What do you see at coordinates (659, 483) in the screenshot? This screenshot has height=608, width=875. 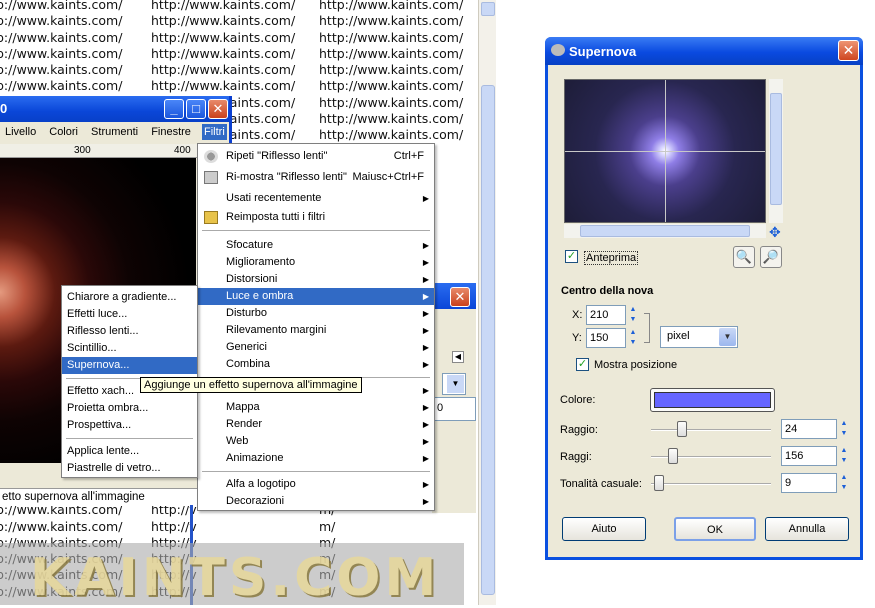 I see `hue-slider-handle` at bounding box center [659, 483].